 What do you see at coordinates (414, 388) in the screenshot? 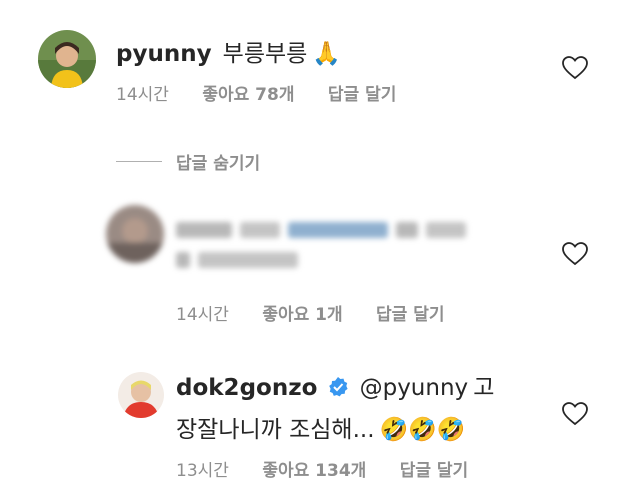
I see `mention-link: @pyunny` at bounding box center [414, 388].